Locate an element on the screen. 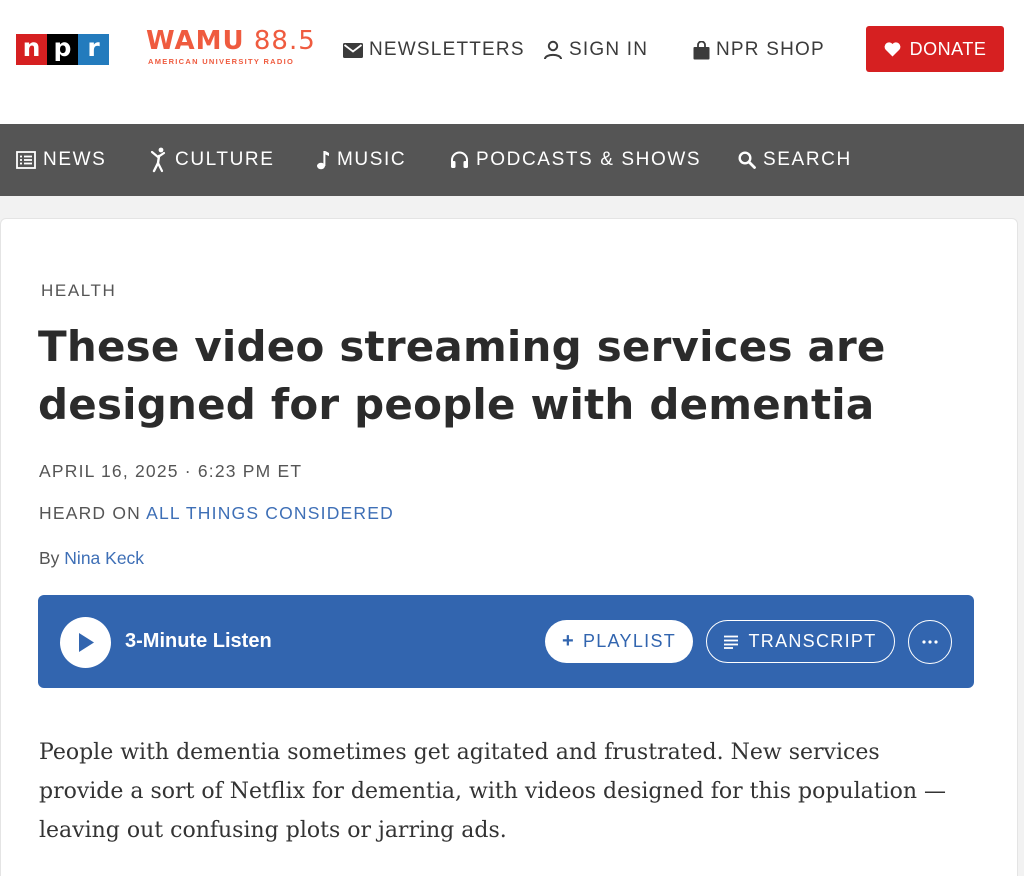 Image resolution: width=1024 pixels, height=876 pixels. plus-icon: + is located at coordinates (568, 641).